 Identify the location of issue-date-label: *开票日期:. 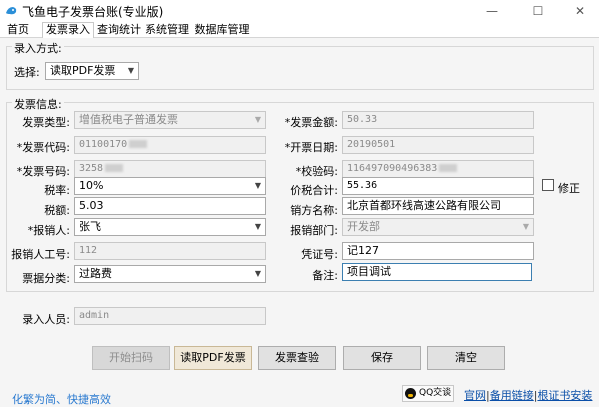
(311, 147).